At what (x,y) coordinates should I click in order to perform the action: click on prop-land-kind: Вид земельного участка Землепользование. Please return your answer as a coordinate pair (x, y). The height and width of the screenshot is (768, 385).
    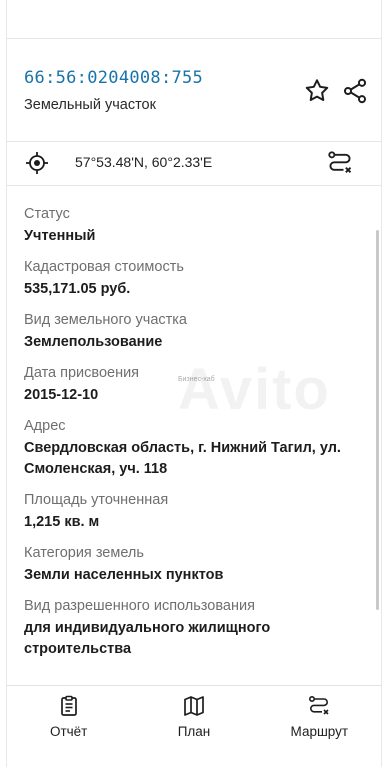
    Looking at the image, I should click on (194, 331).